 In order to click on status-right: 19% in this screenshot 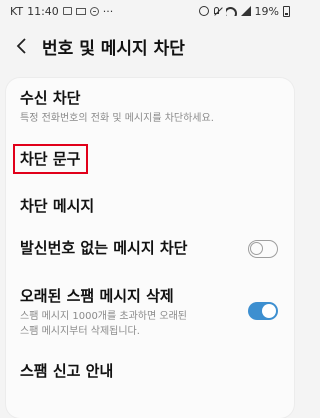, I will do `click(244, 11)`.